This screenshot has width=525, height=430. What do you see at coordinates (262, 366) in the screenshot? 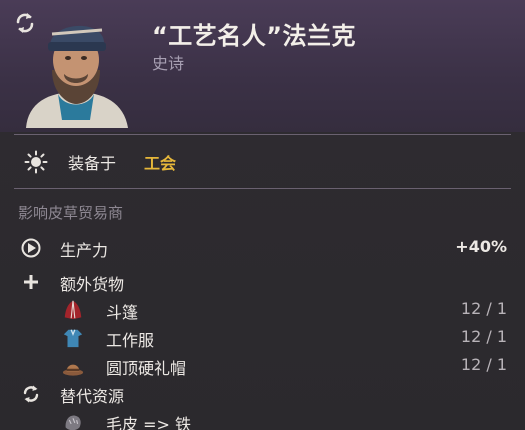
I see `goods-item: 圆顶硬礼帽 12 / 1` at bounding box center [262, 366].